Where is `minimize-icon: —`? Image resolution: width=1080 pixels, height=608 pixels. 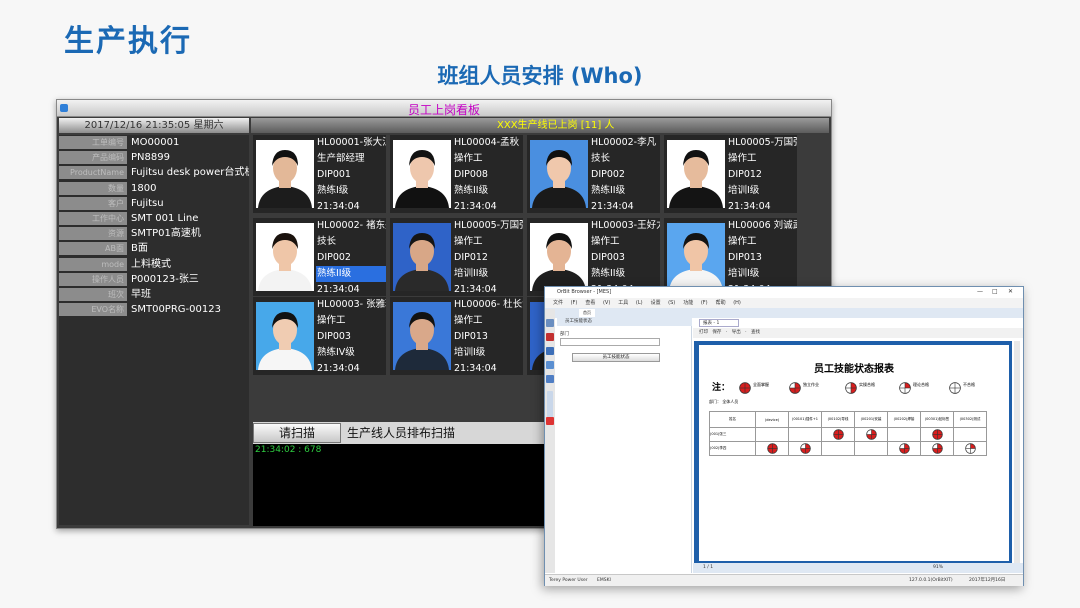
minimize-icon: — is located at coordinates (980, 291).